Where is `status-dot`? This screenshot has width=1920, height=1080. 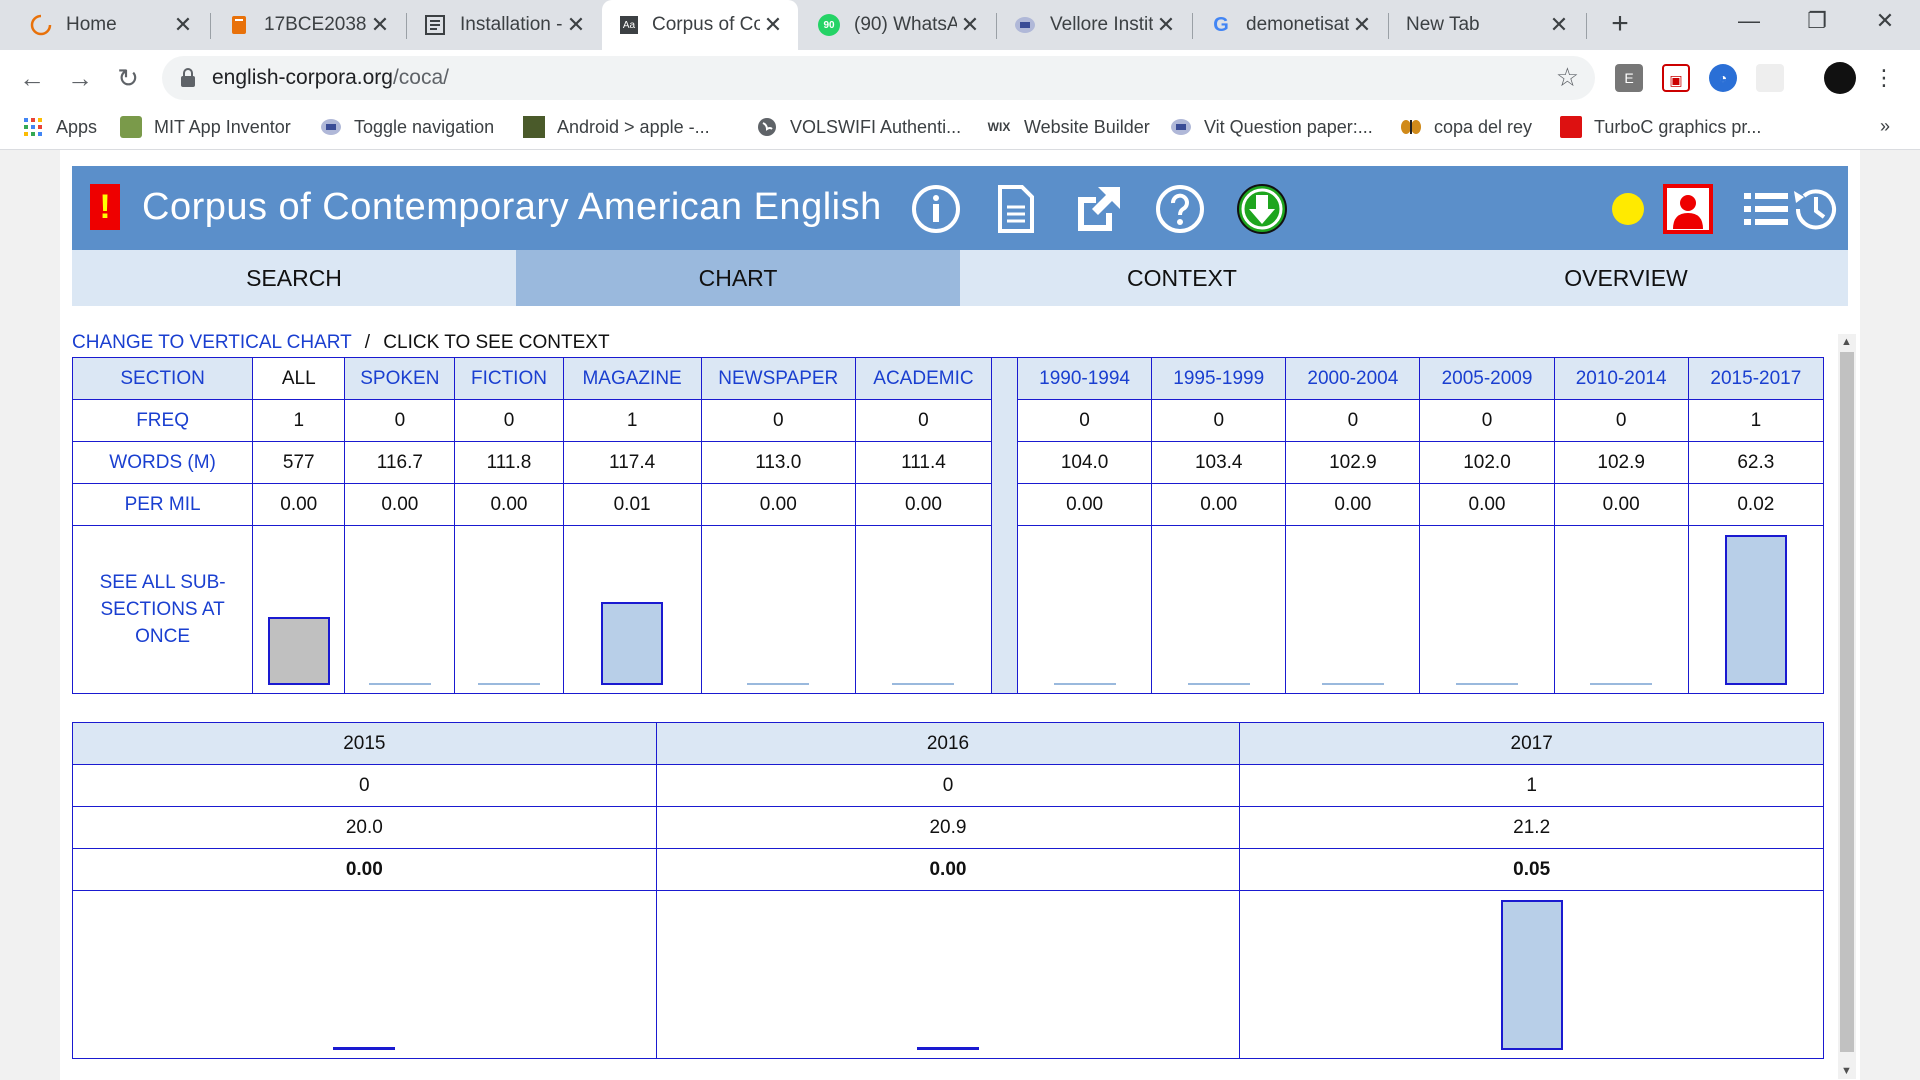
status-dot is located at coordinates (1628, 209).